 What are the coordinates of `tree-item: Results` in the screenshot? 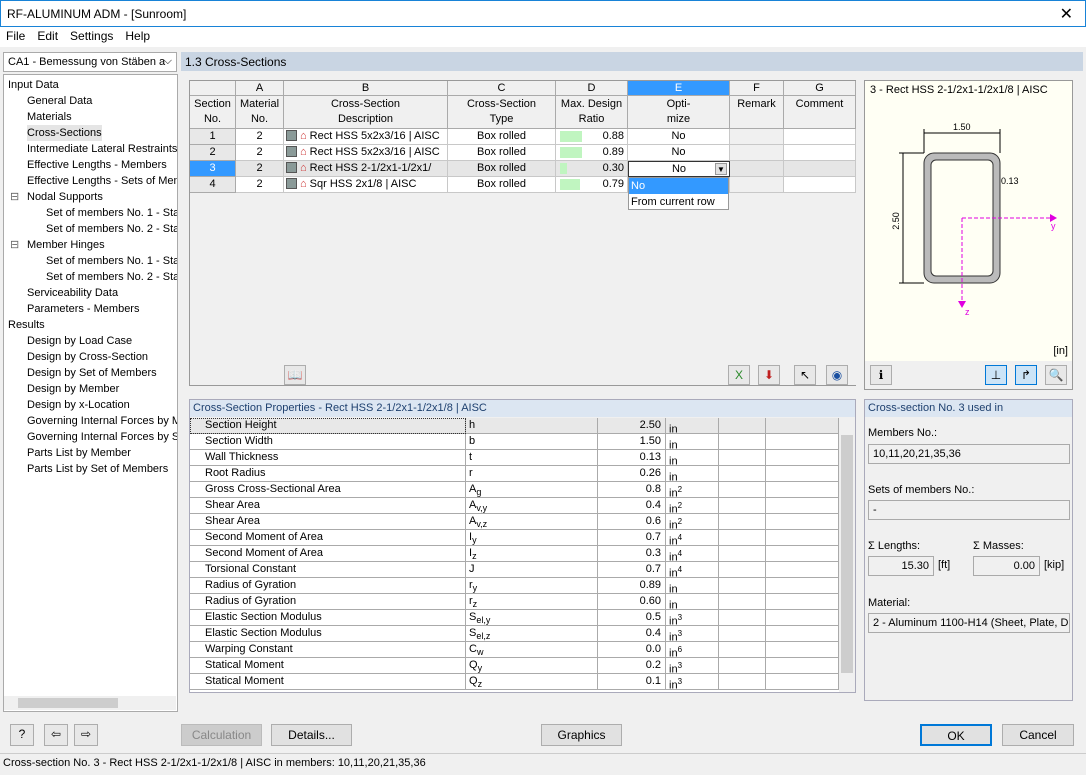 It's located at (26, 325).